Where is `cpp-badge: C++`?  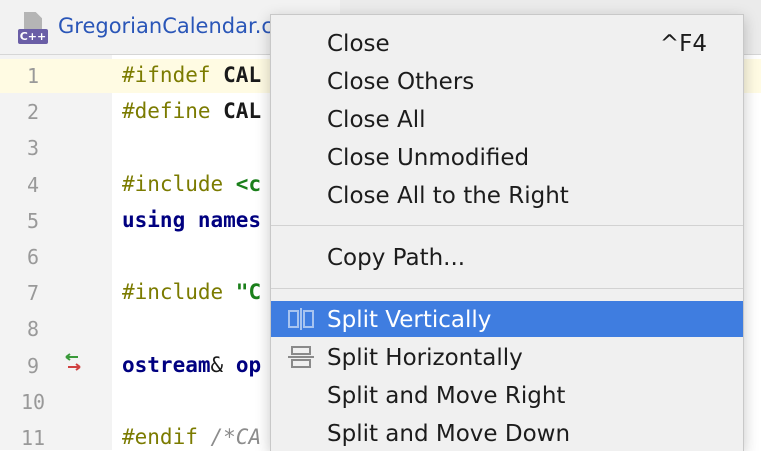 cpp-badge: C++ is located at coordinates (33, 36).